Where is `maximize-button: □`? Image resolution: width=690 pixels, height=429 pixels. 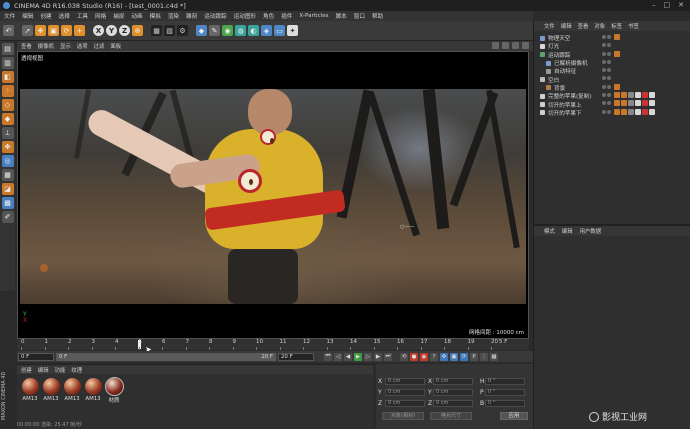 maximize-button: □ is located at coordinates (667, 5).